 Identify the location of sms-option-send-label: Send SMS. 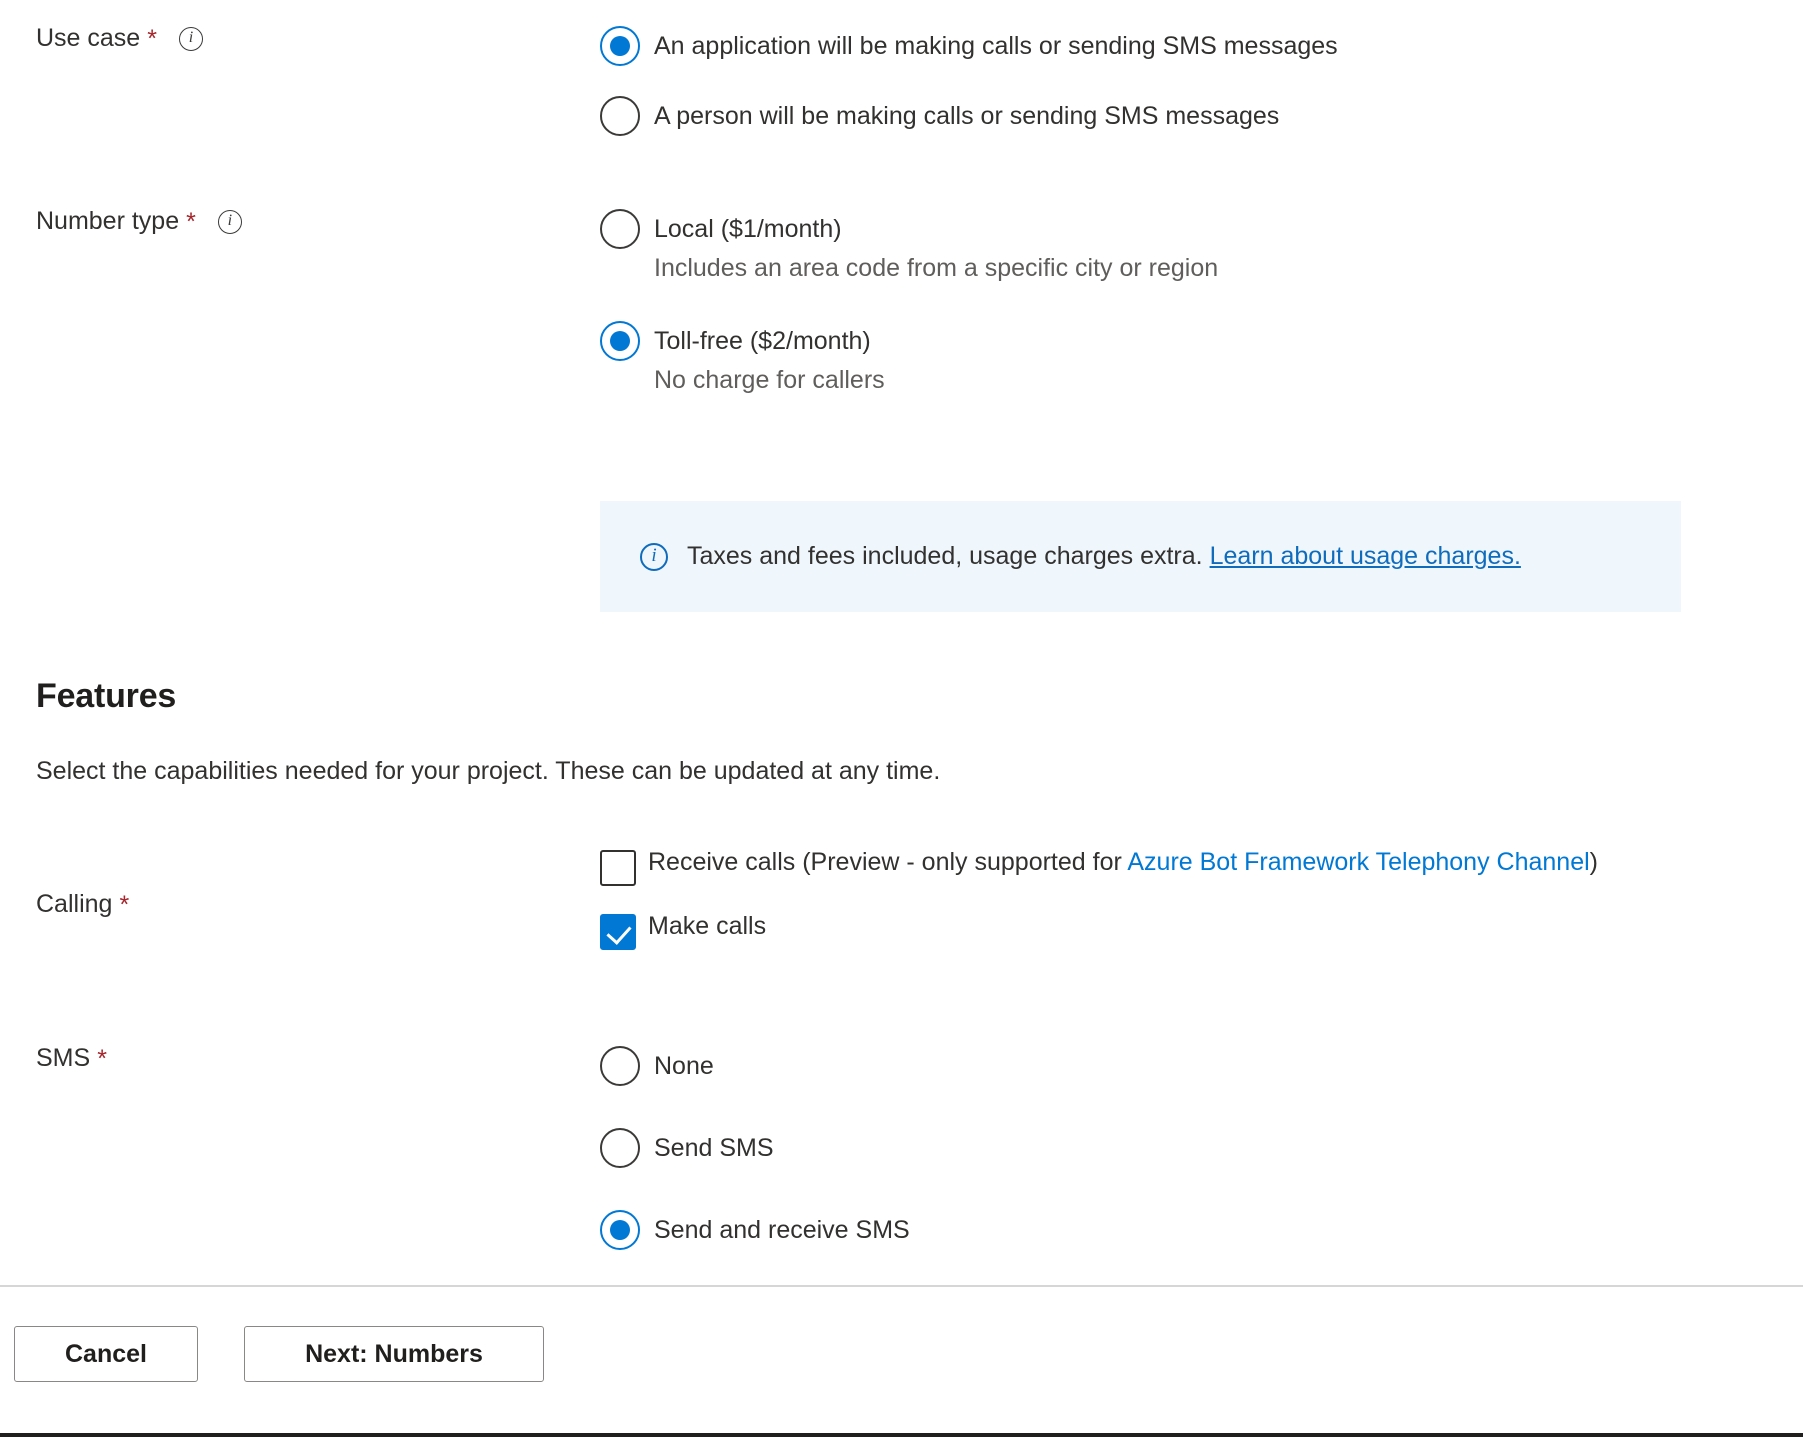
(714, 1148).